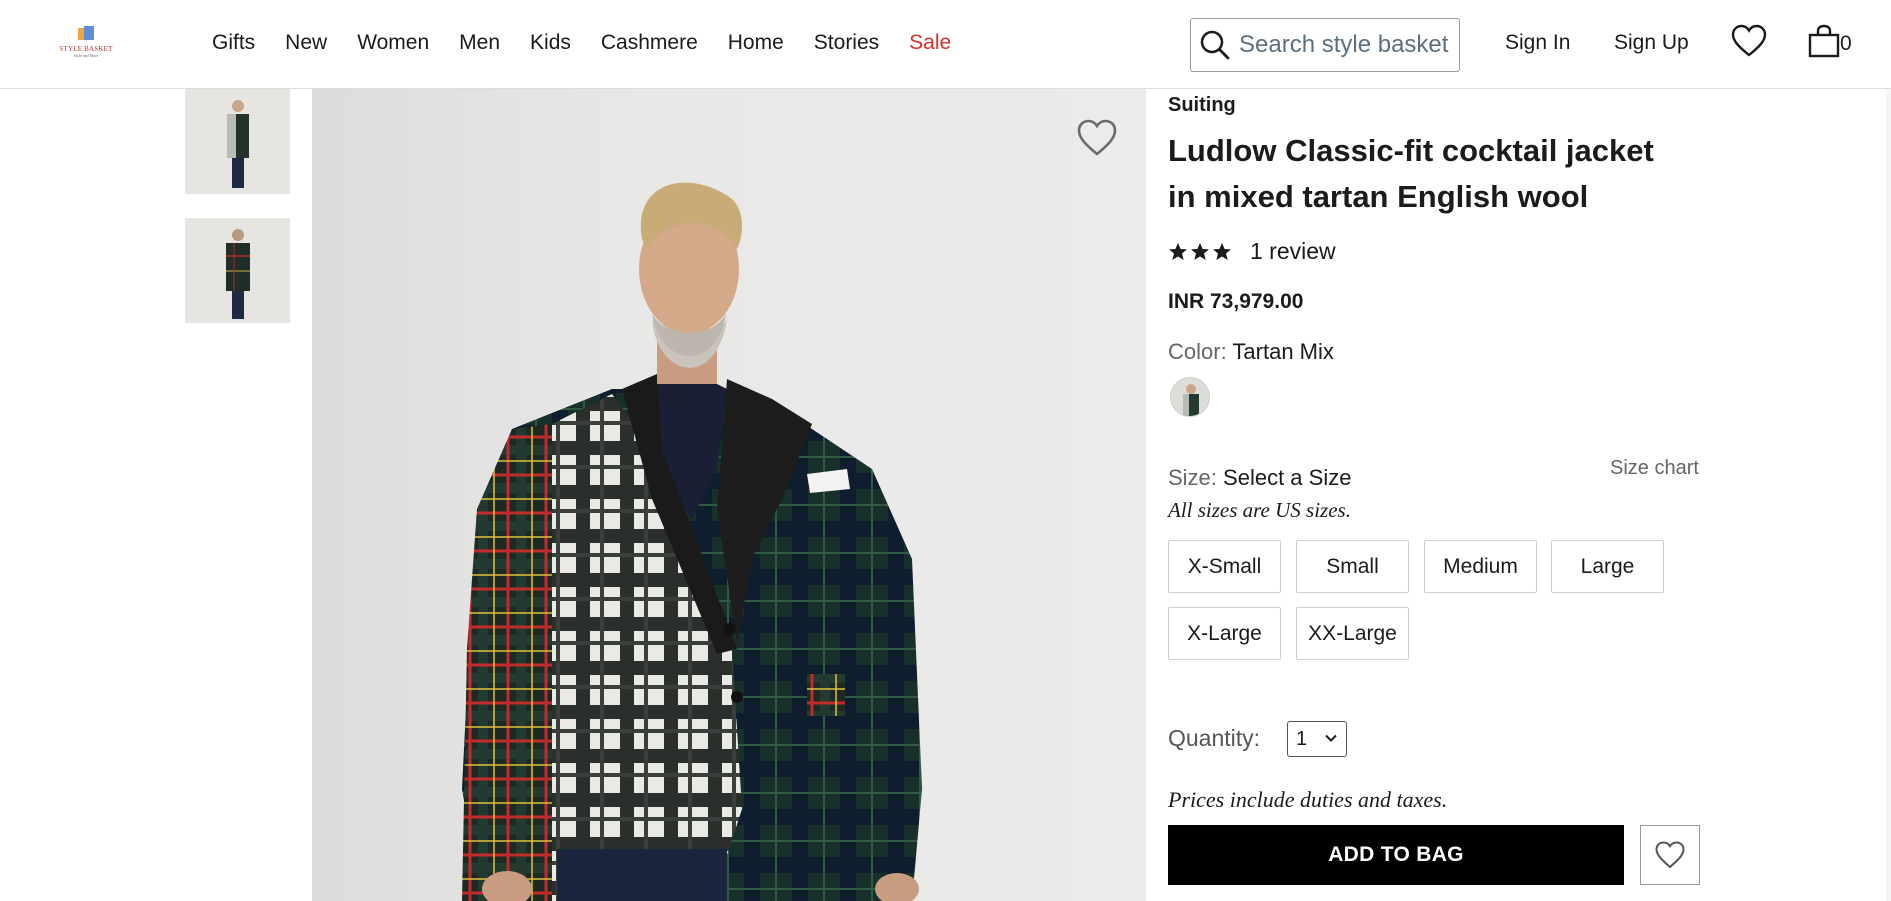 This screenshot has height=901, width=1891. What do you see at coordinates (1192, 477) in the screenshot?
I see `size-label: Size:` at bounding box center [1192, 477].